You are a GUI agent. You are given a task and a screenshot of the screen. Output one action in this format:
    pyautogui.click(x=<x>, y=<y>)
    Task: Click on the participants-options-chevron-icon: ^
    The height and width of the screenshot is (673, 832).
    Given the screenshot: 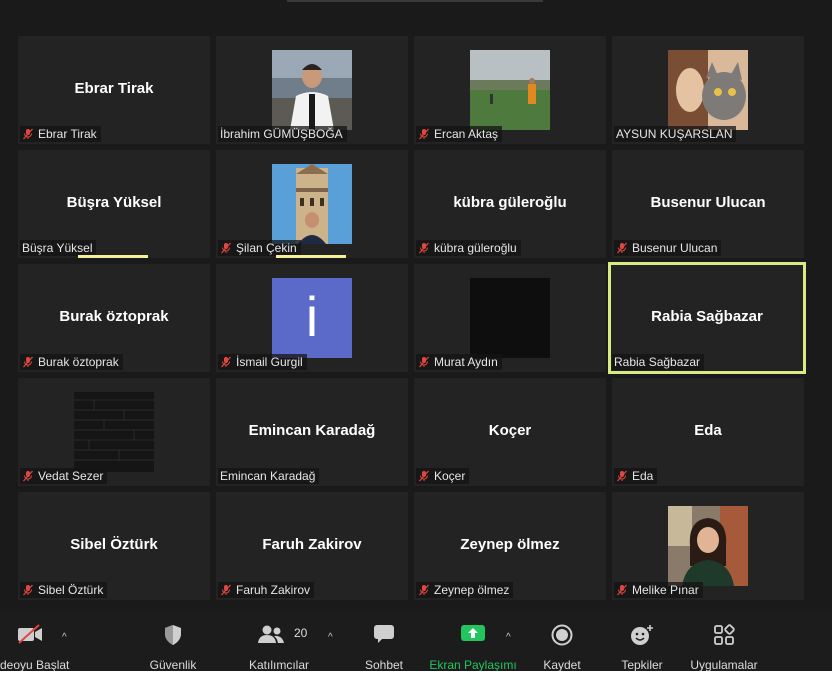 What is the action you would take?
    pyautogui.click(x=330, y=637)
    